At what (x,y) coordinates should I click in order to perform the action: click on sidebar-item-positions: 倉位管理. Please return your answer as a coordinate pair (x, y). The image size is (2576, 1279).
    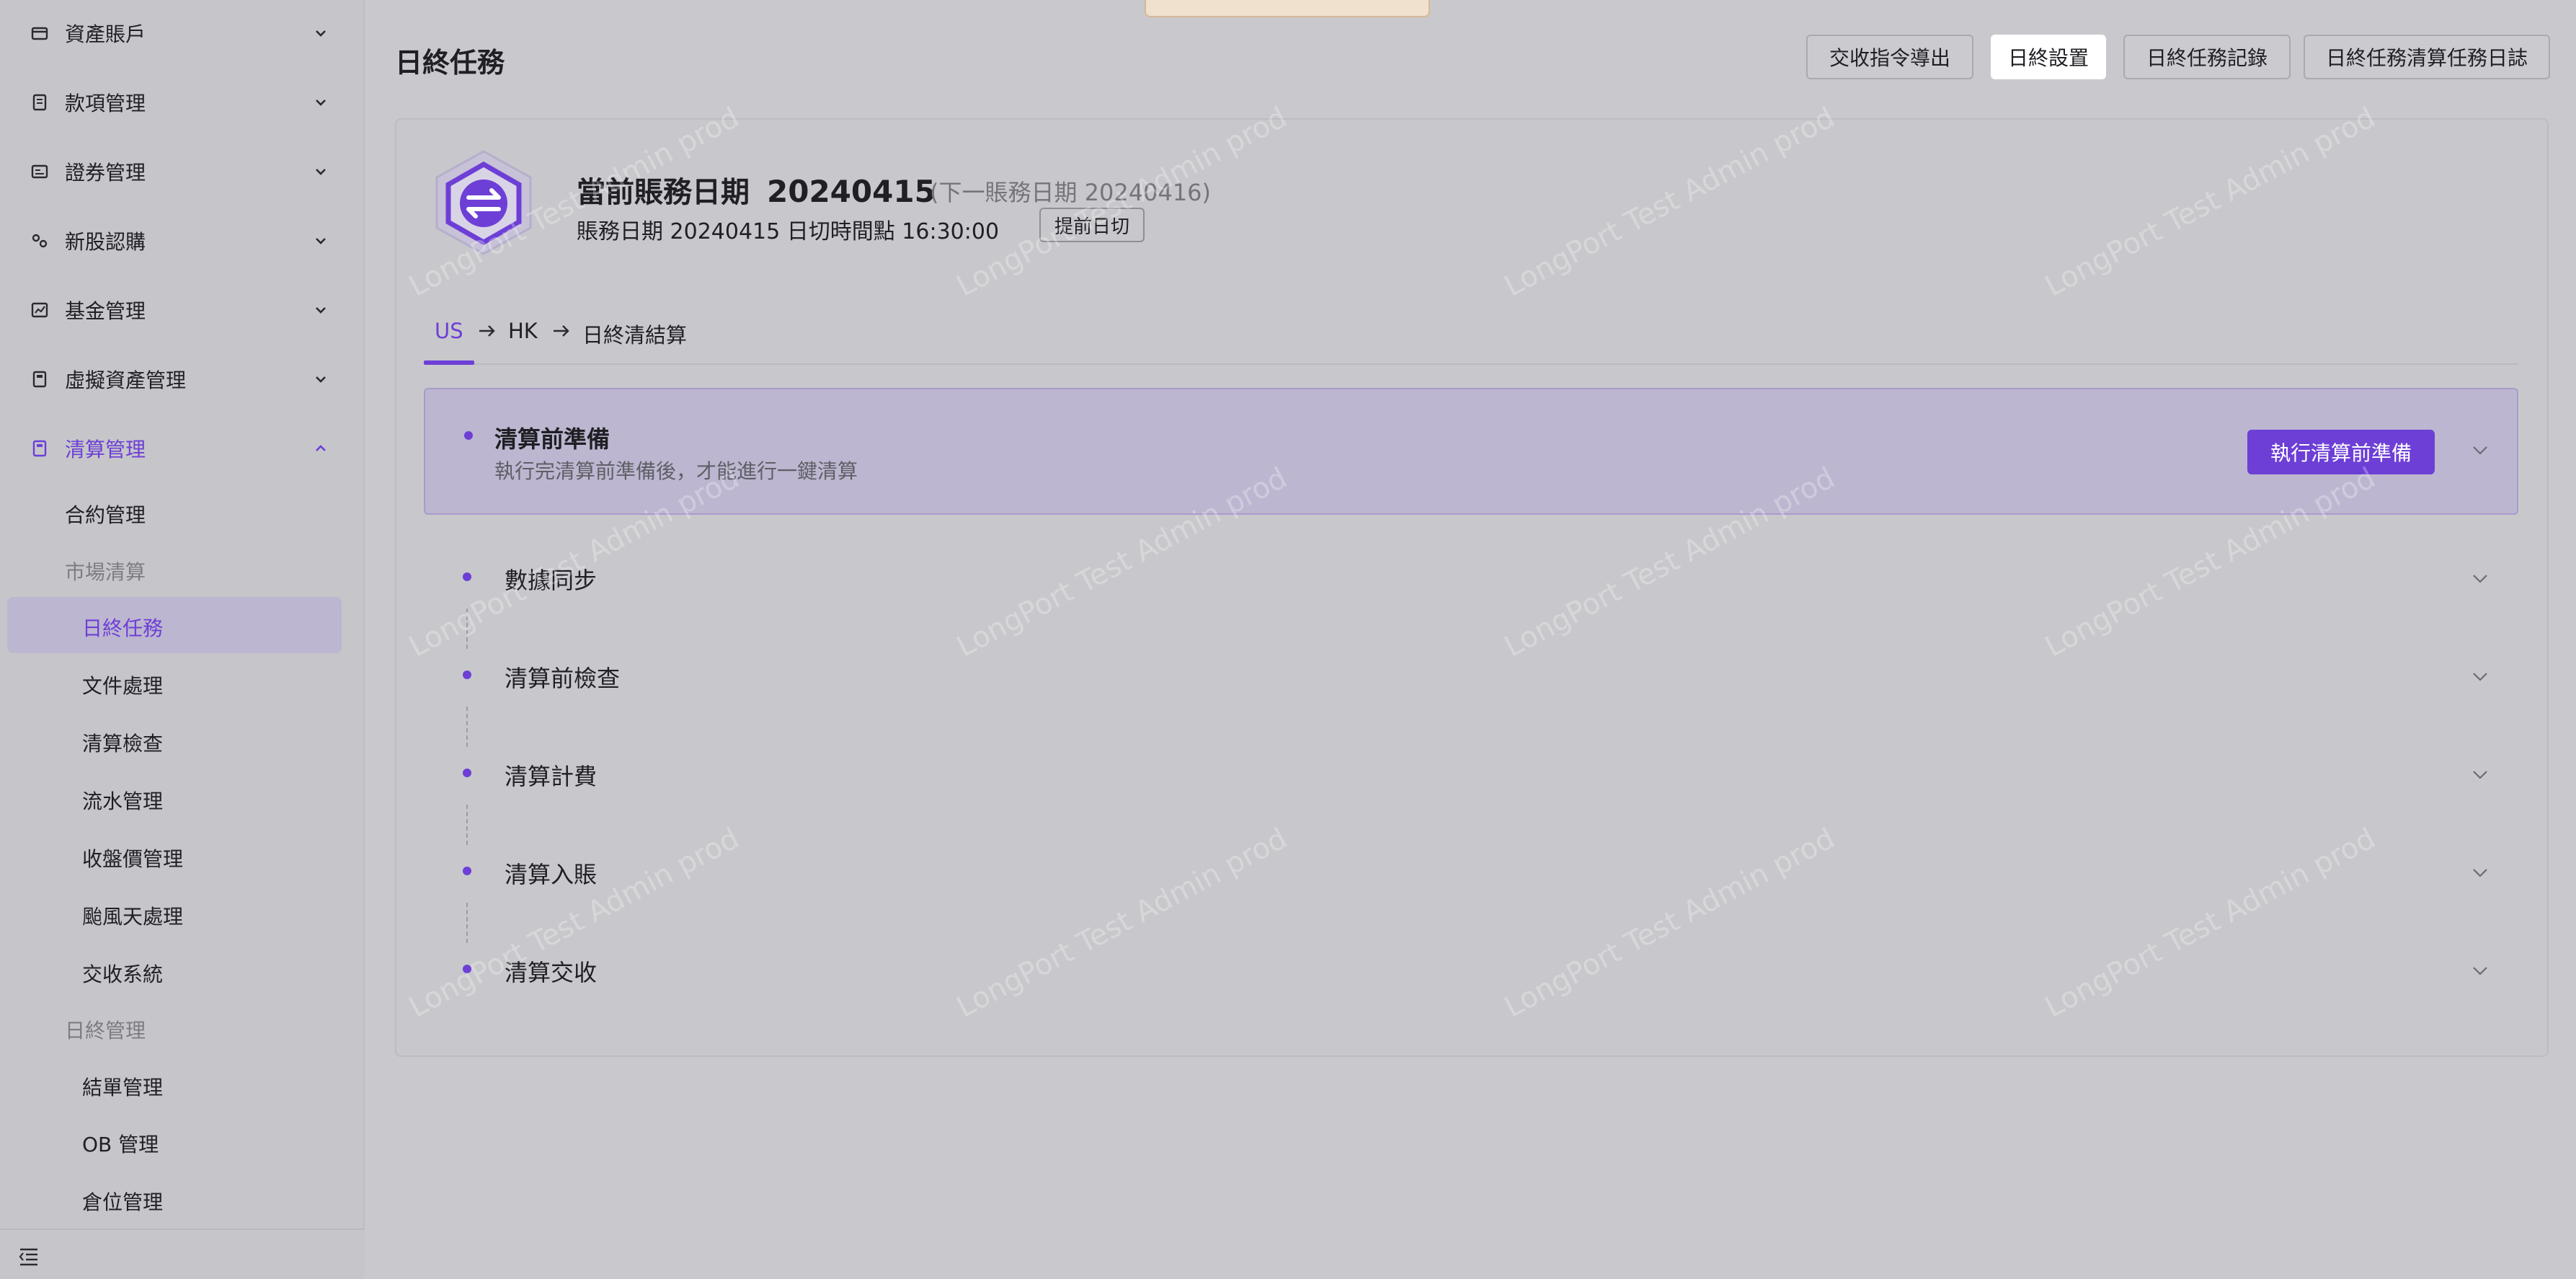
    Looking at the image, I should click on (122, 1201).